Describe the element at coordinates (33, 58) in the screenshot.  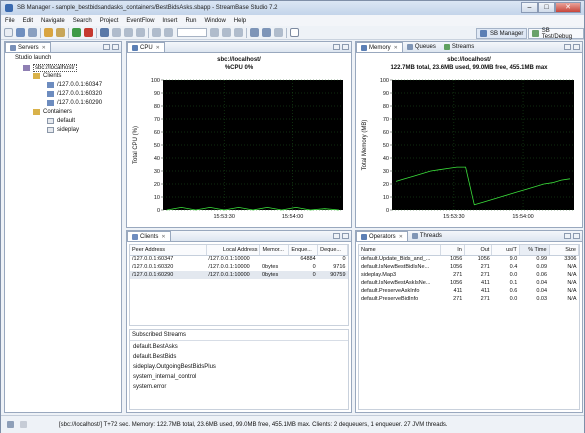
I see `tree-node-root: Studio launch` at that location.